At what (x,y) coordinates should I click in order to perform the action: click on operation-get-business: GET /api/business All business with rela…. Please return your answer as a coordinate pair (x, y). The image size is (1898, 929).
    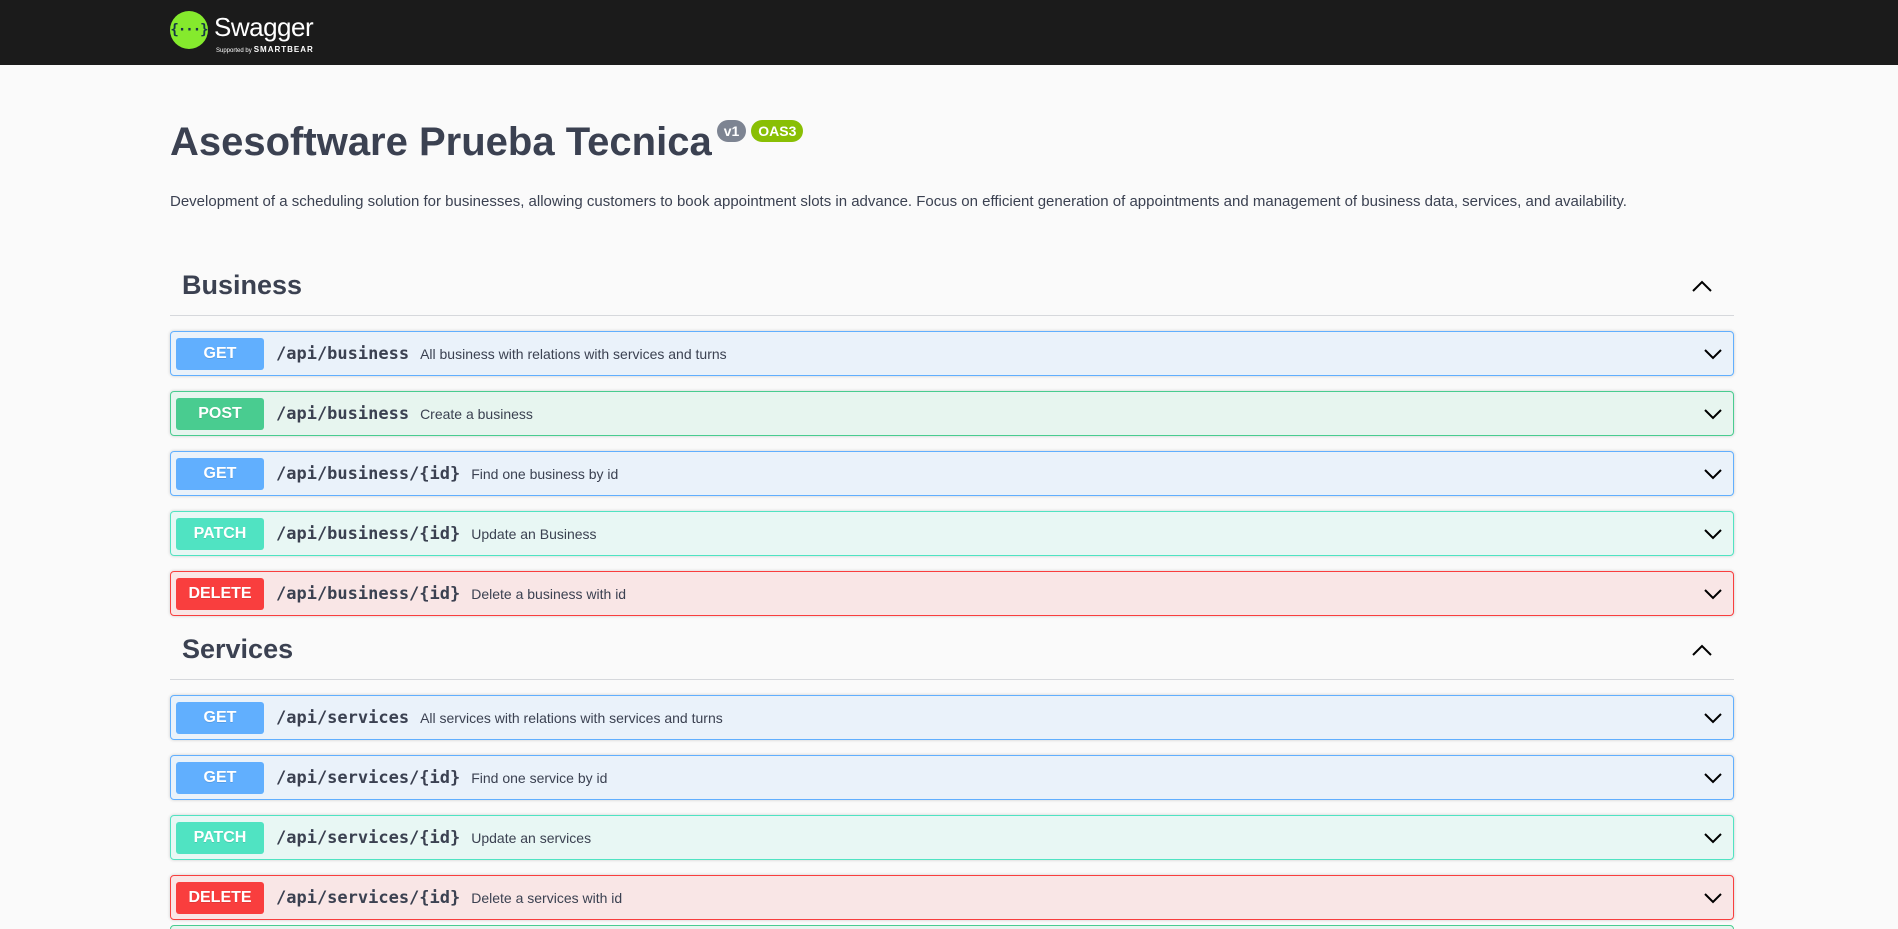
    Looking at the image, I should click on (952, 353).